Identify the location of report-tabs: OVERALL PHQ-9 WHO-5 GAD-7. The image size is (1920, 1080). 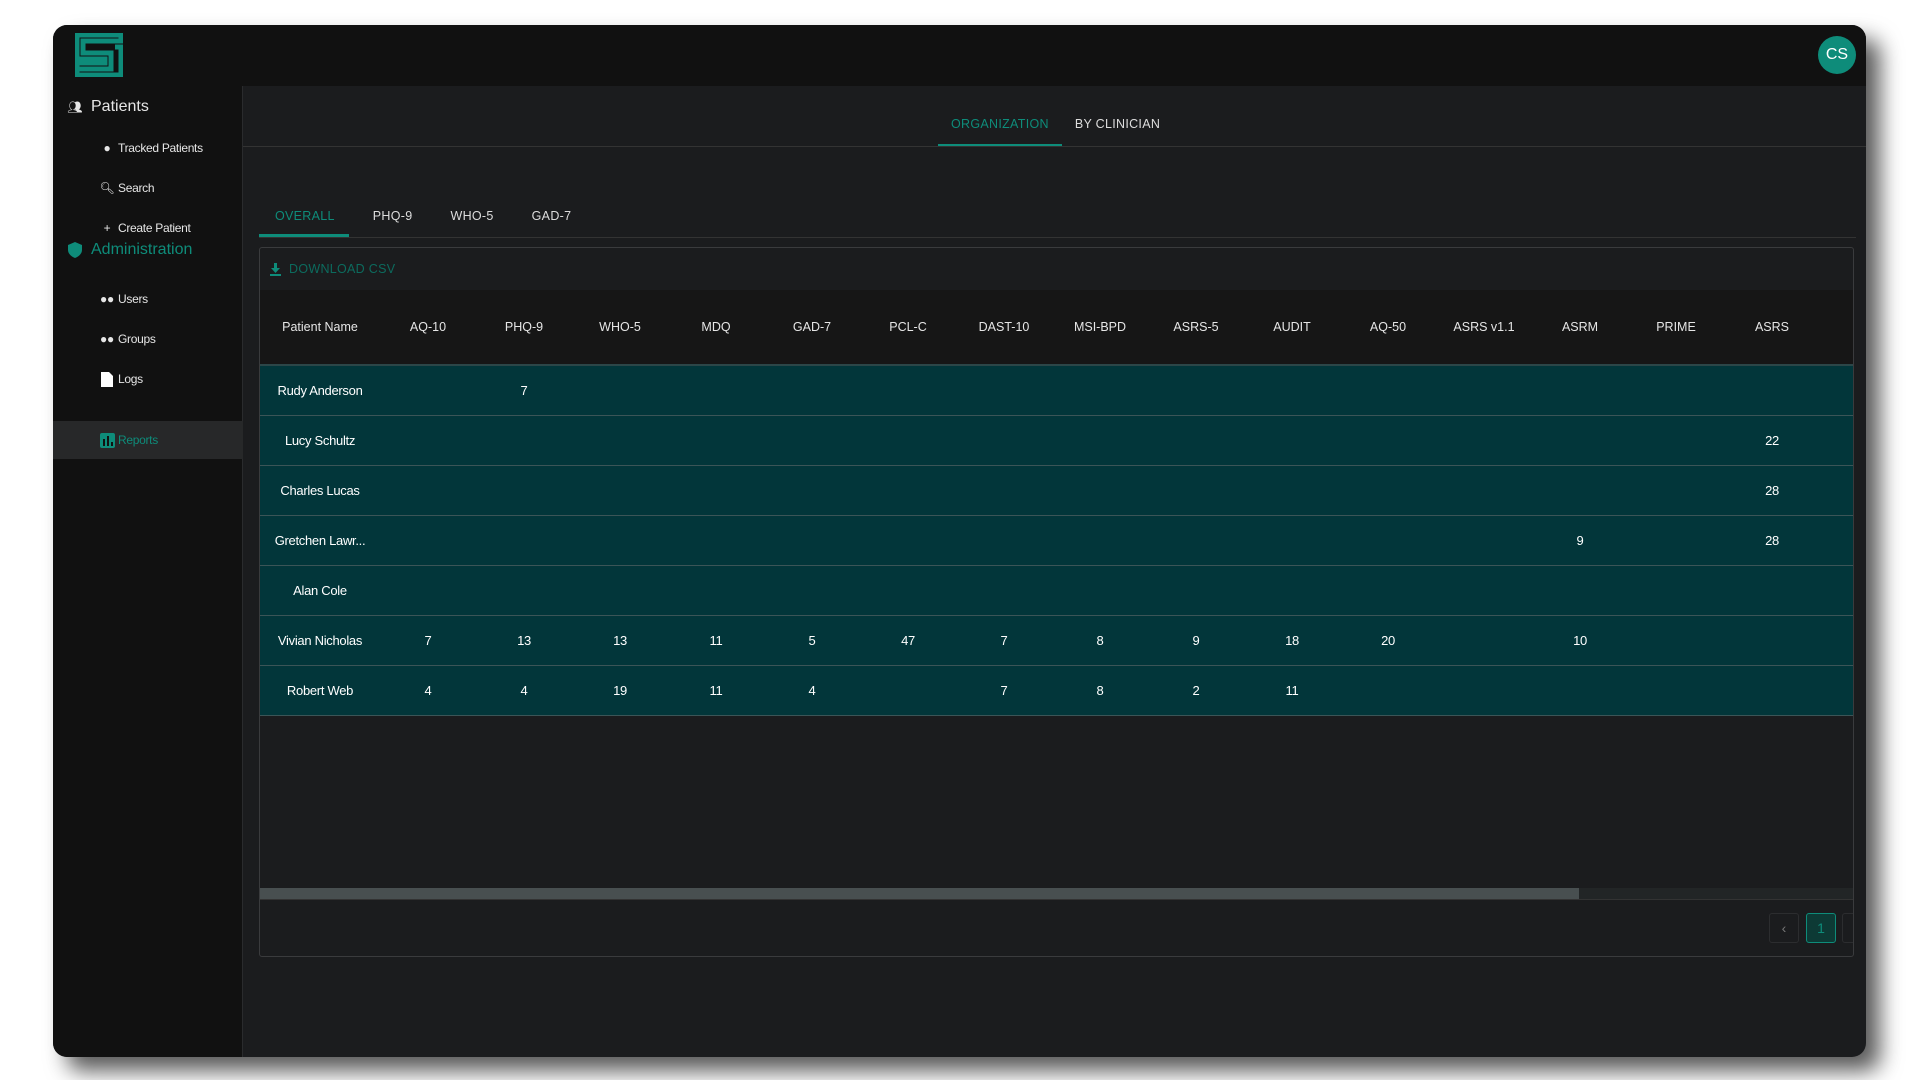
(426, 215).